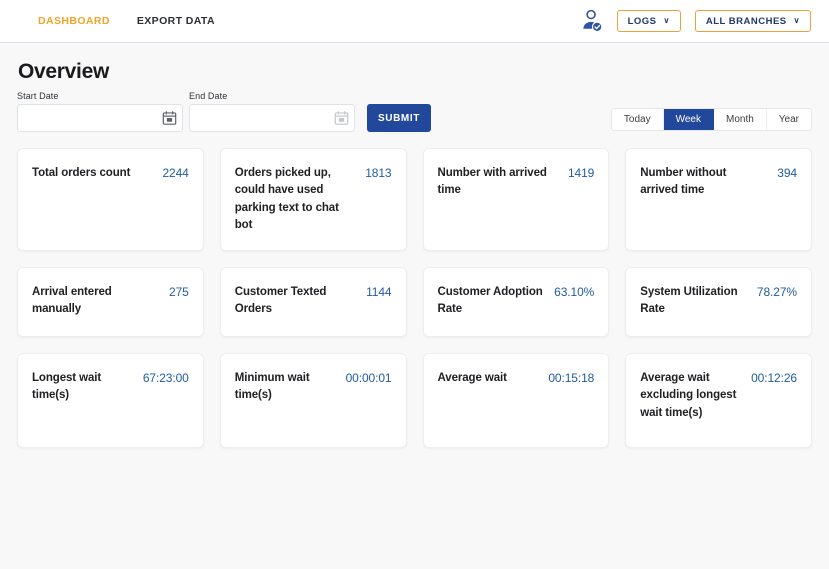  What do you see at coordinates (571, 378) in the screenshot?
I see `kpi-value: 00:15:18` at bounding box center [571, 378].